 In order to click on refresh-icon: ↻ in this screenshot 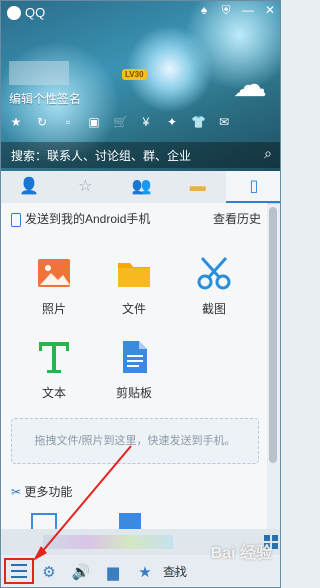, I will do `click(42, 122)`.